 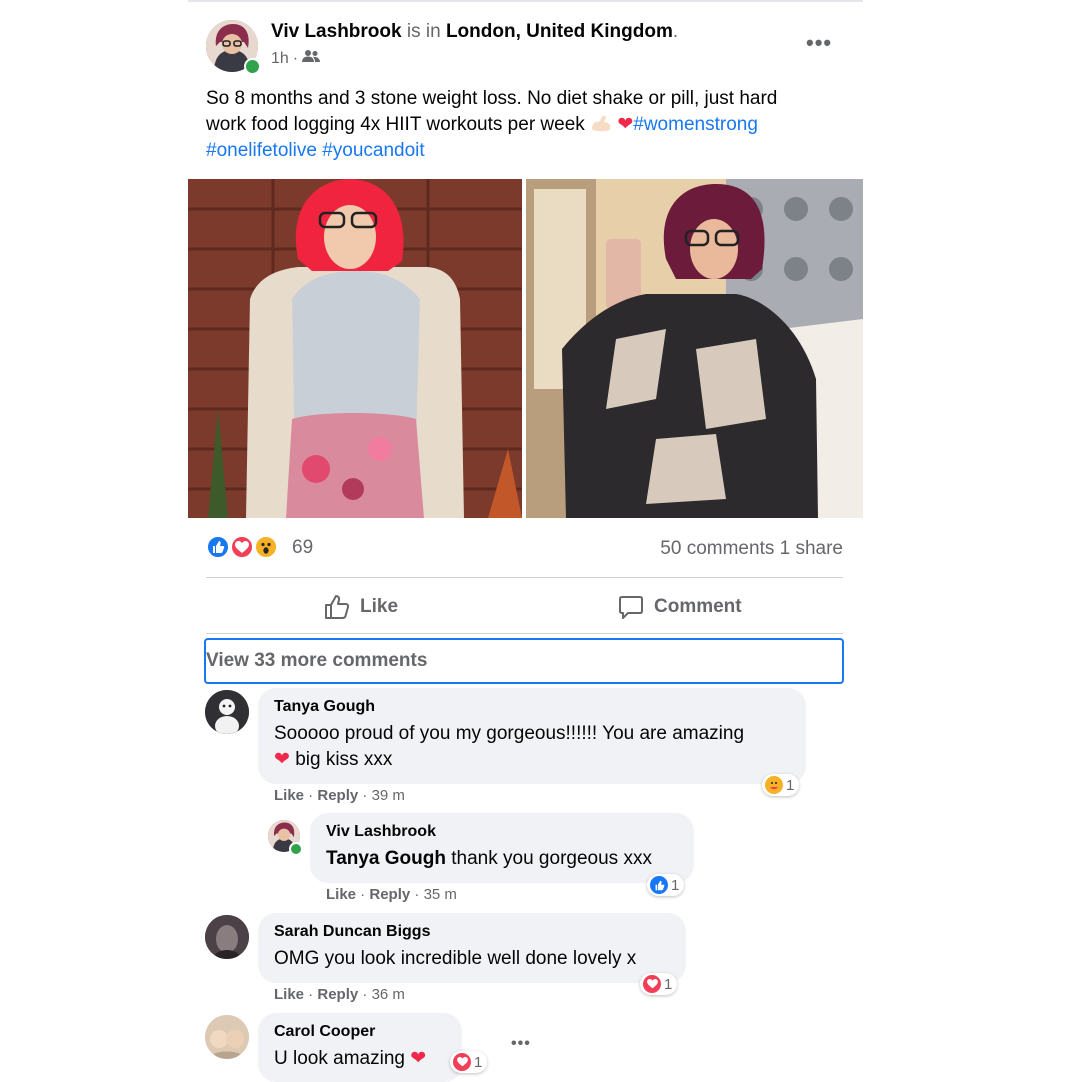 What do you see at coordinates (261, 150) in the screenshot?
I see `hashtag-onelifetolive: #onelifetolive` at bounding box center [261, 150].